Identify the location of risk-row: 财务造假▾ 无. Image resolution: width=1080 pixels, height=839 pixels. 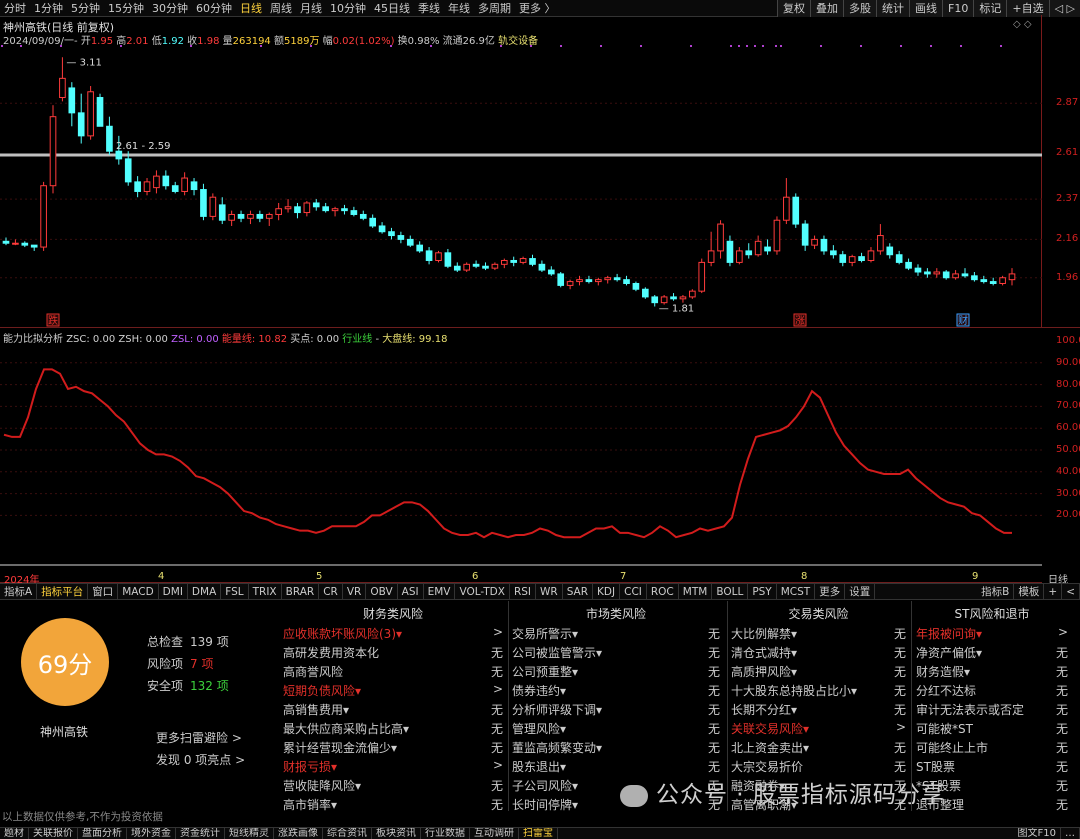
(992, 670).